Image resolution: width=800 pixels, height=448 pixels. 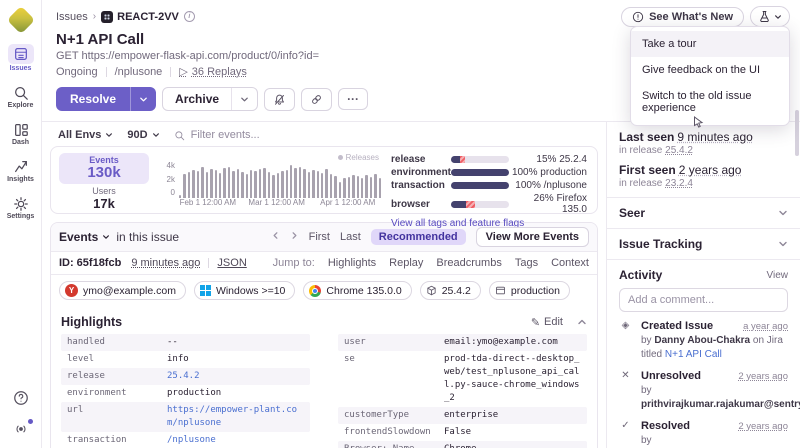 I want to click on first-seen: First seen 2 years ago, so click(x=680, y=170).